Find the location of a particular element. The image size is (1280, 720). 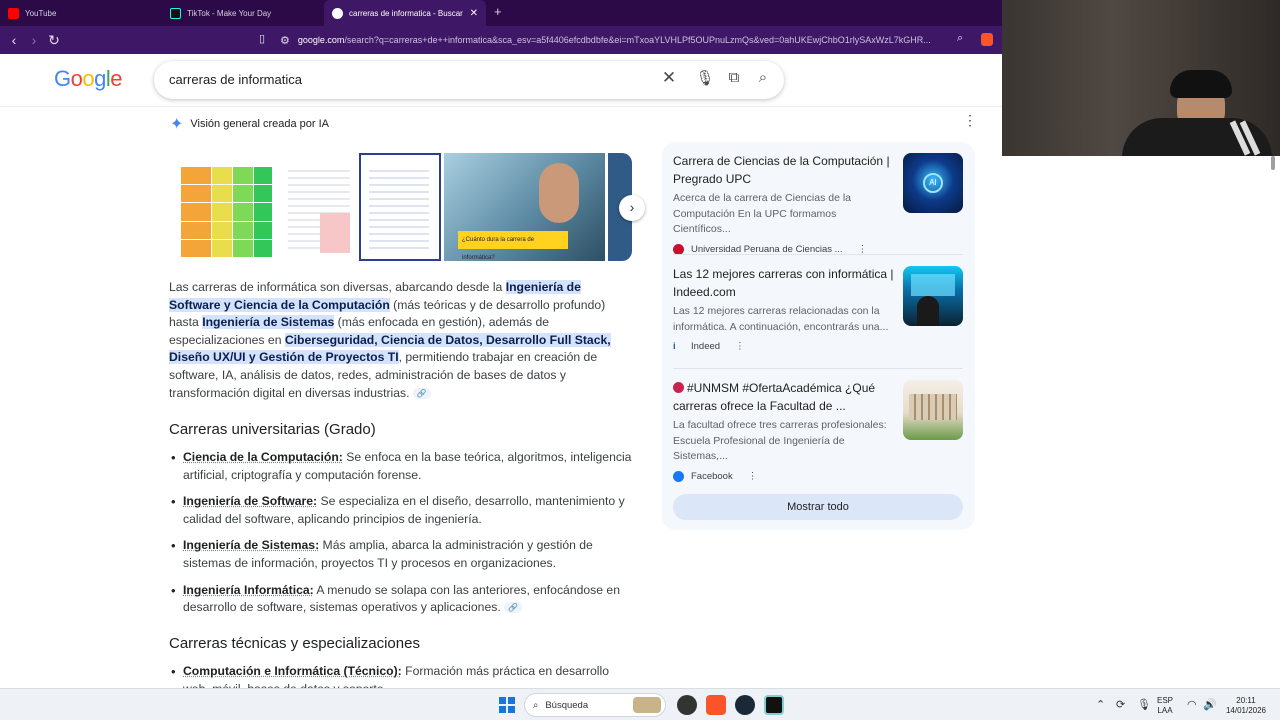

source-site: Facebook ⋮ is located at coordinates (819, 476).